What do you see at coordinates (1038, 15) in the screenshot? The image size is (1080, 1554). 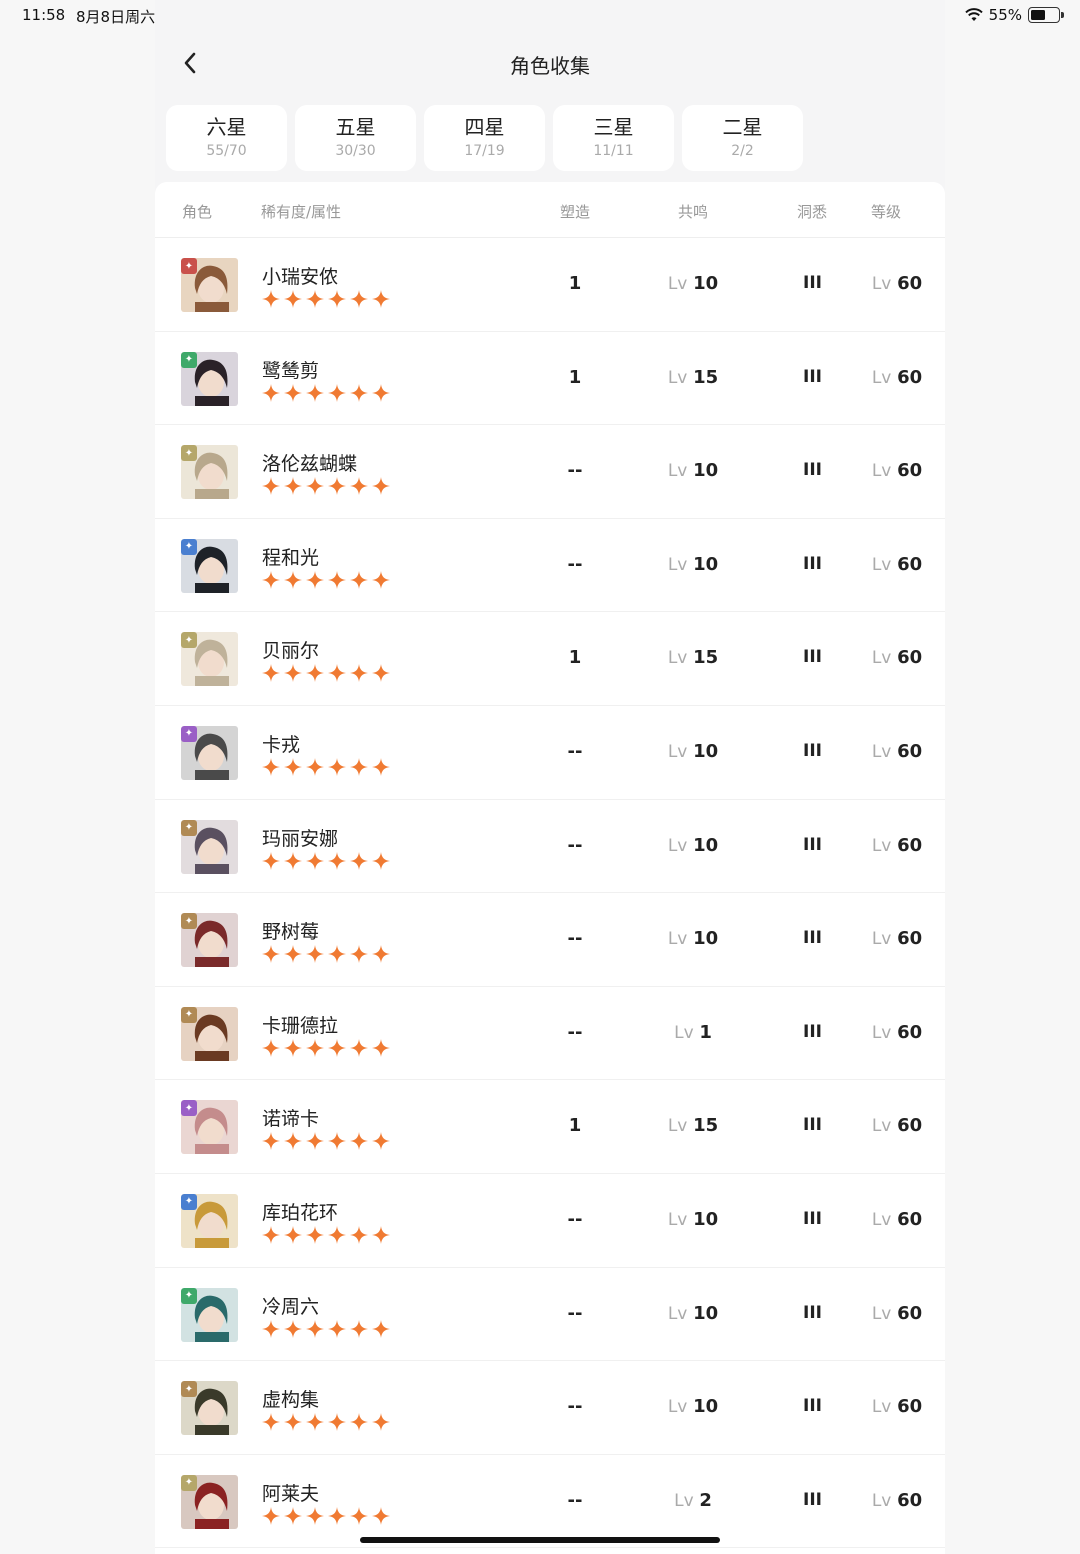 I see `battery-fill` at bounding box center [1038, 15].